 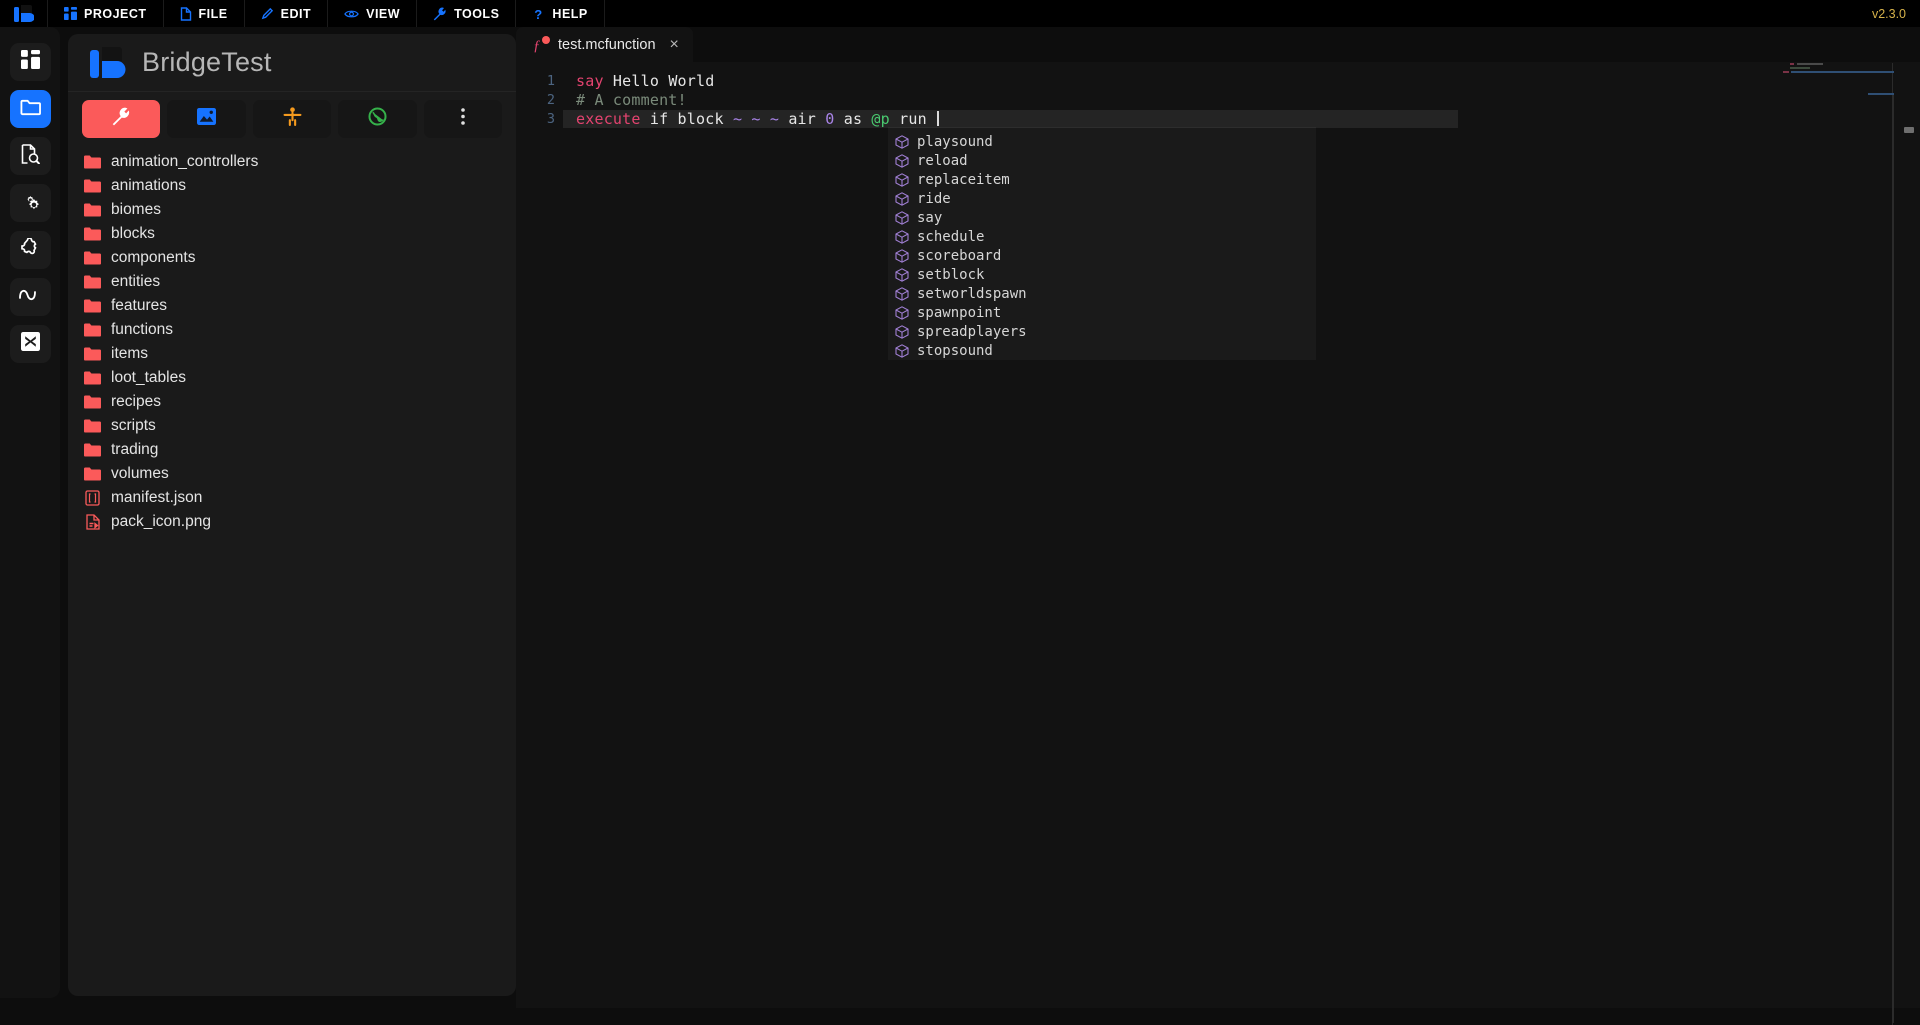 I want to click on autocomplete-item-label: spawnpoint, so click(x=959, y=313).